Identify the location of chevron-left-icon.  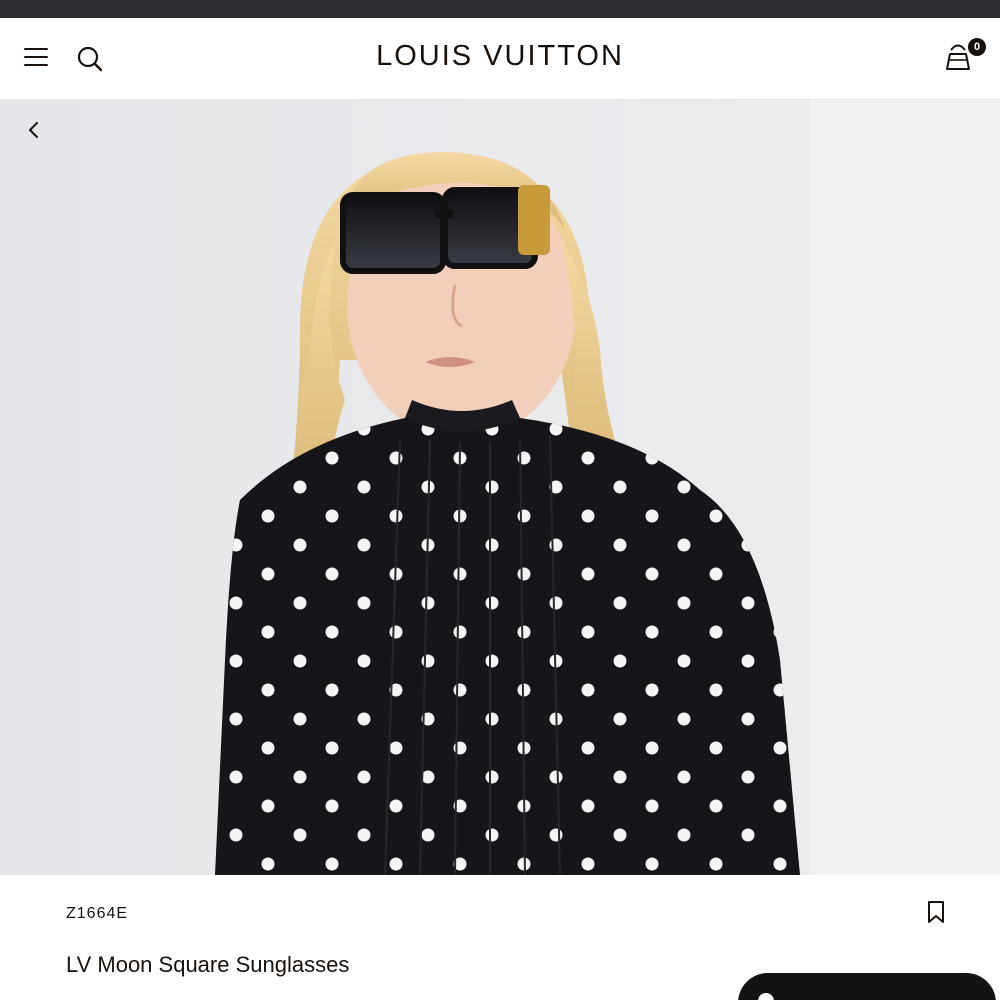
(33, 130).